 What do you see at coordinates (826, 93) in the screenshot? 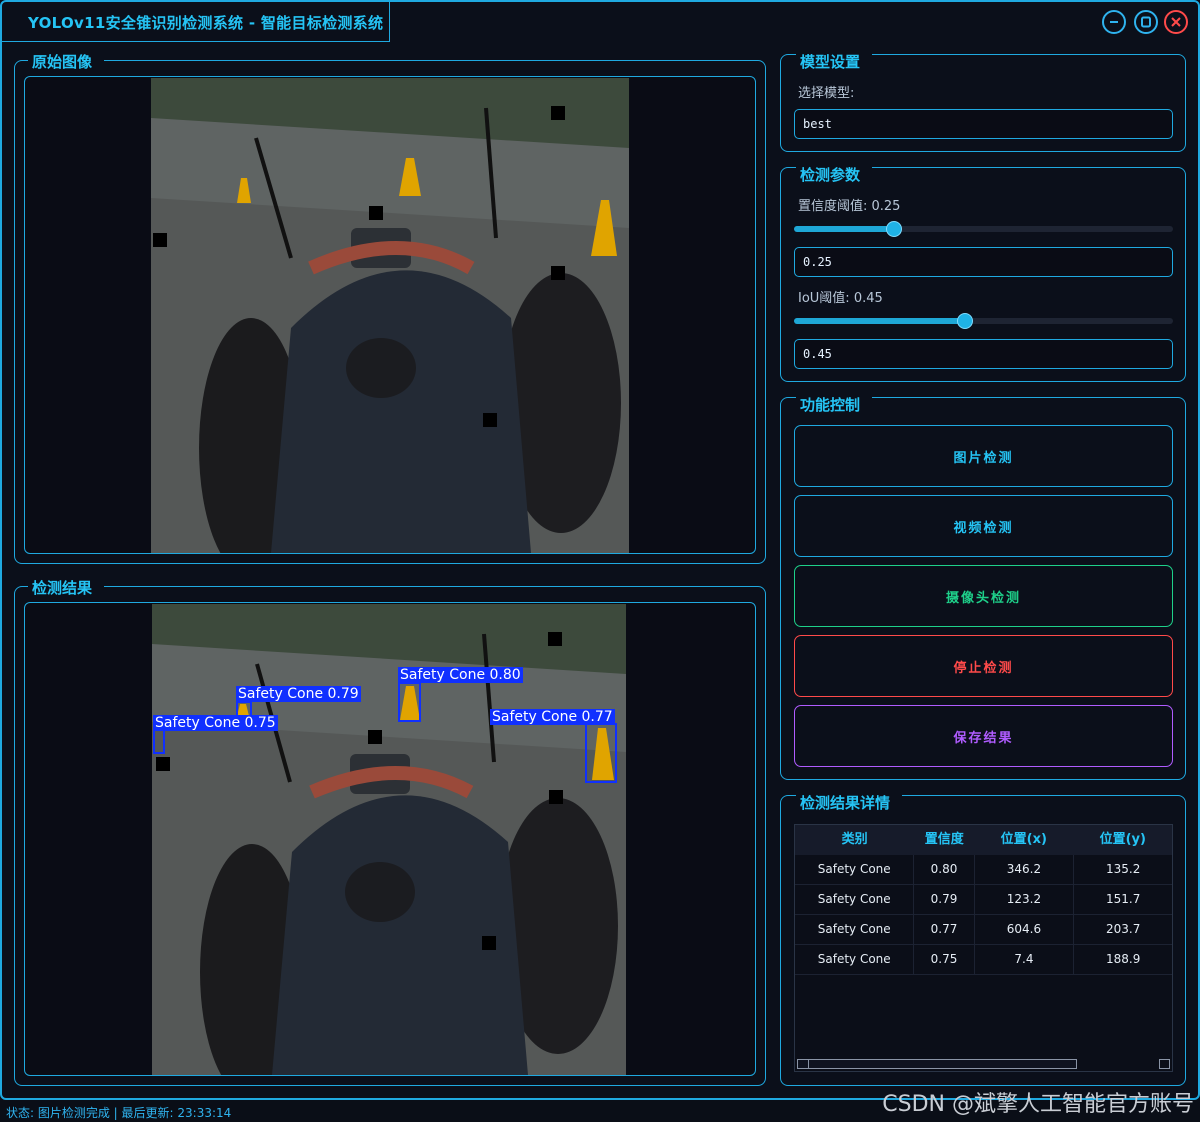
I see `select-model-label: 选择模型:` at bounding box center [826, 93].